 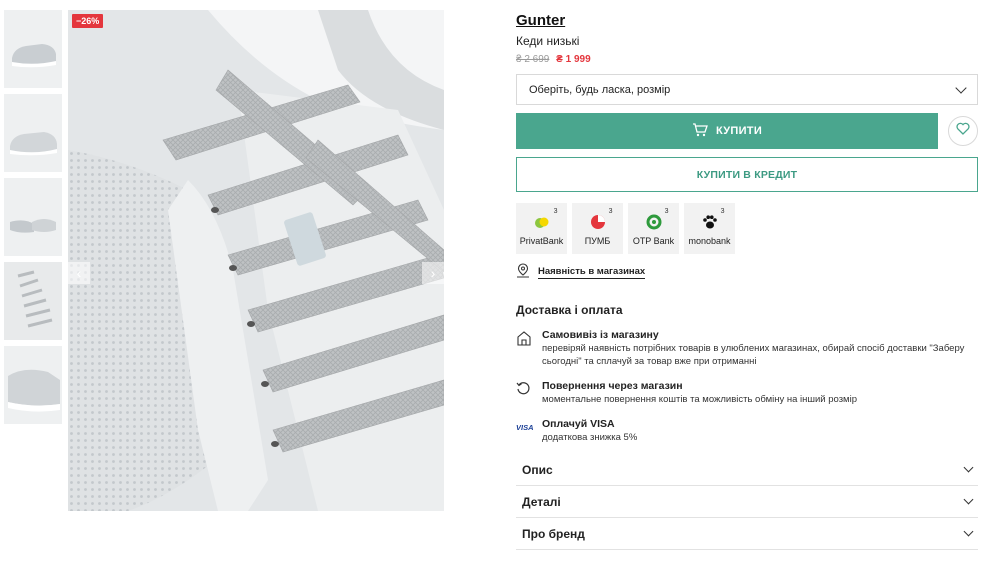 I want to click on details-accordion: Опис Деталі Про бренд, so click(x=747, y=502).